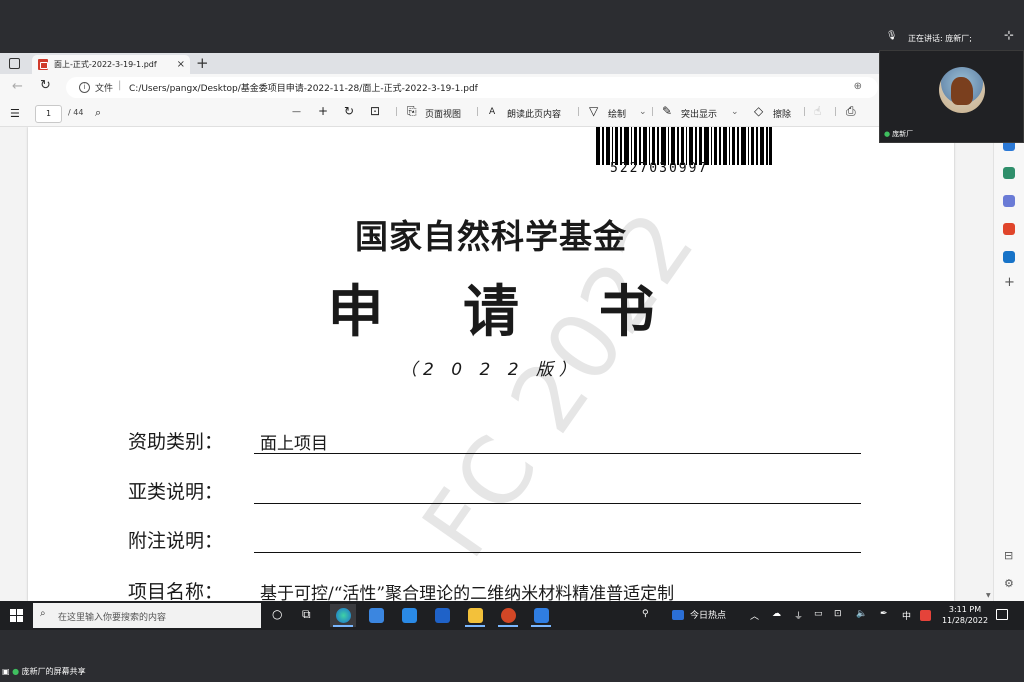 The width and height of the screenshot is (1024, 682). What do you see at coordinates (906, 615) in the screenshot?
I see `ime-indicator: 中` at bounding box center [906, 615].